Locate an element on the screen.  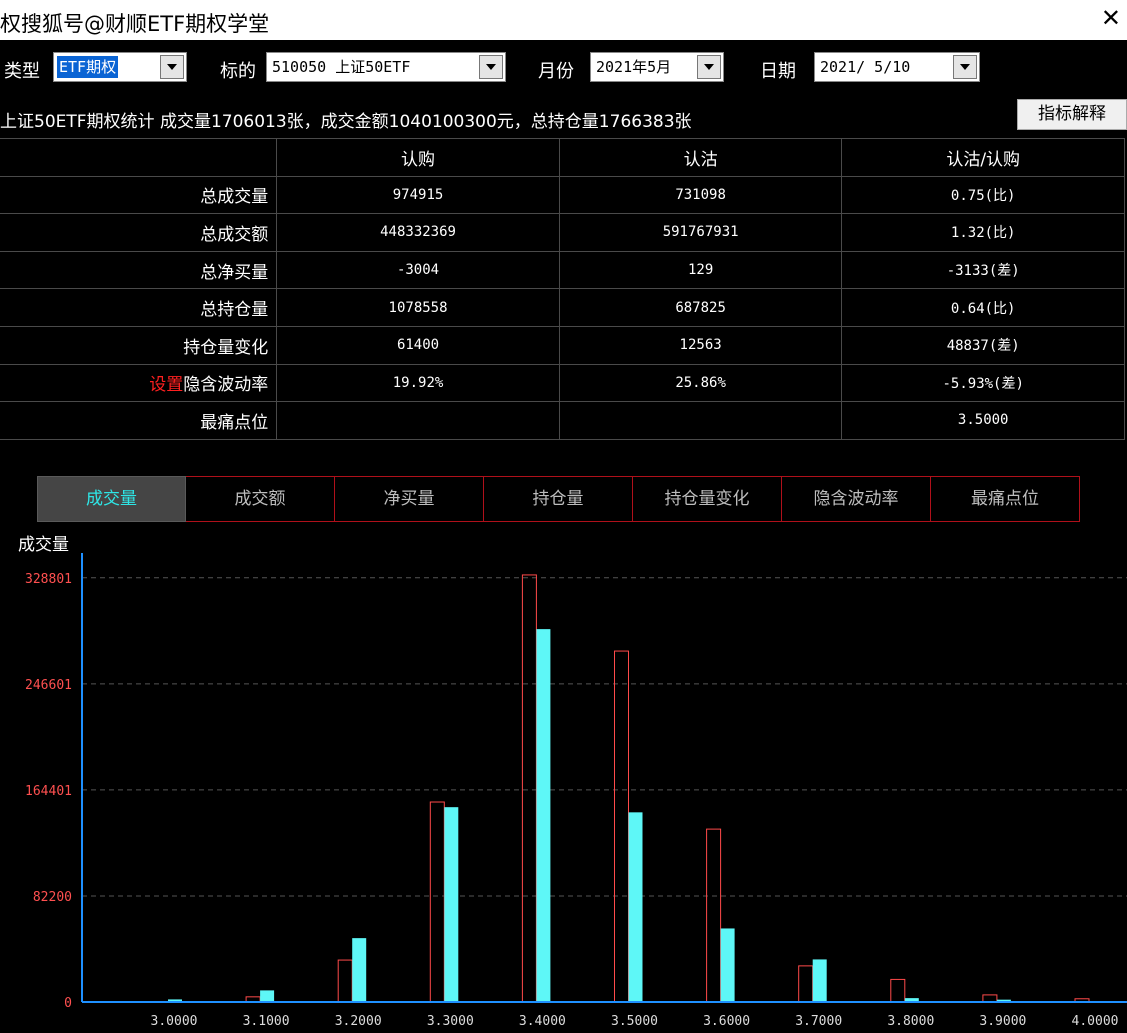
table-row: 总持仓量 1078558 687825 0.64(比) is located at coordinates (562, 307).